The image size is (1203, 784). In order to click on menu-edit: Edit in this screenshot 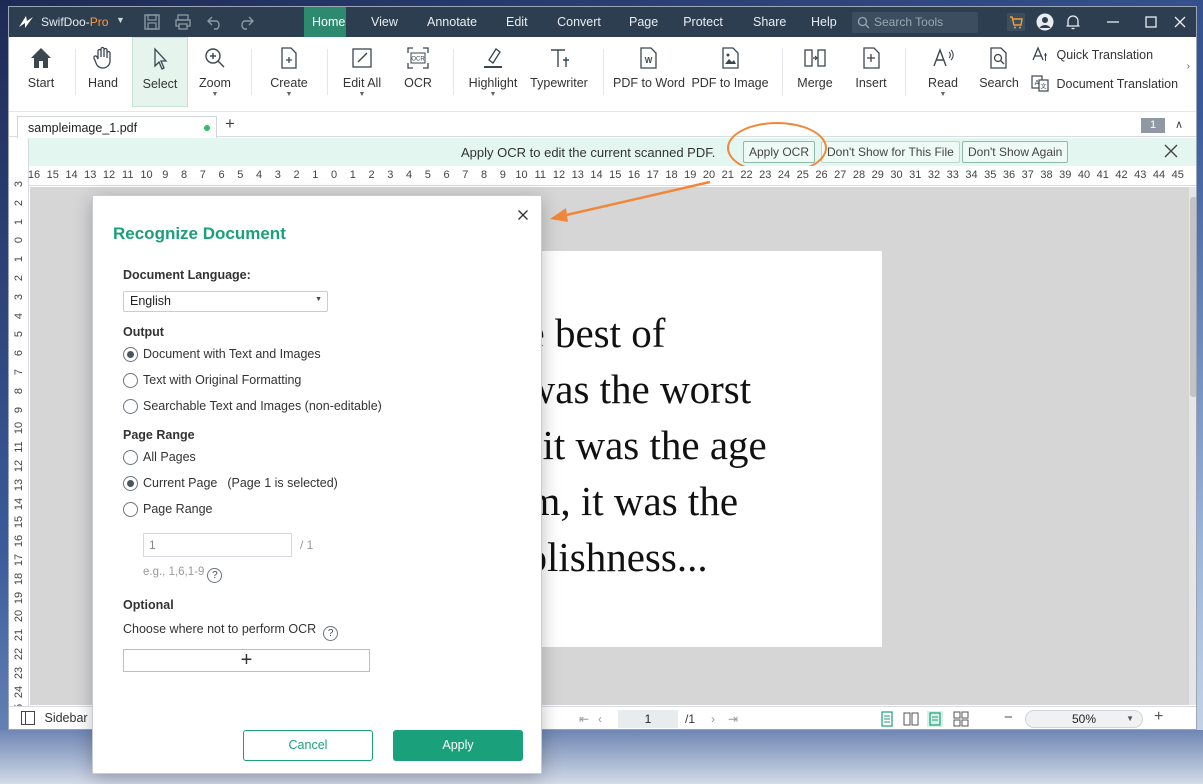, I will do `click(516, 22)`.